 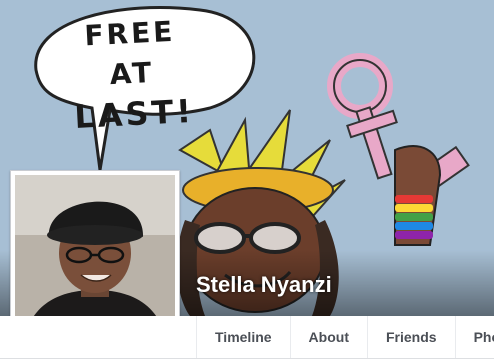 What do you see at coordinates (410, 337) in the screenshot?
I see `tab-friends: Friends` at bounding box center [410, 337].